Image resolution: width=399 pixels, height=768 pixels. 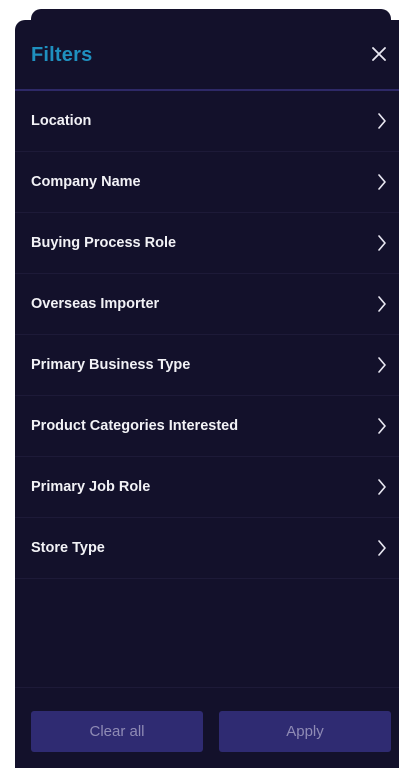 I want to click on filter-item-overseas-importer: Overseas Importer, so click(x=207, y=304).